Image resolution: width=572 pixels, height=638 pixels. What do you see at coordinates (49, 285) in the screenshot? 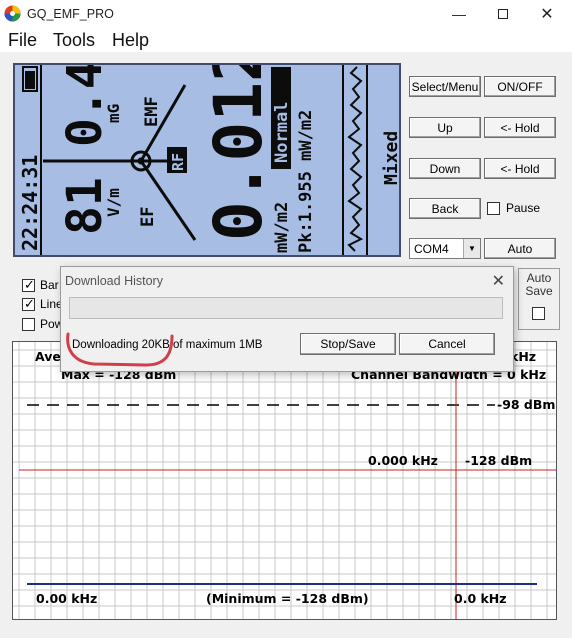
I see `bar-option-label: Bar` at bounding box center [49, 285].